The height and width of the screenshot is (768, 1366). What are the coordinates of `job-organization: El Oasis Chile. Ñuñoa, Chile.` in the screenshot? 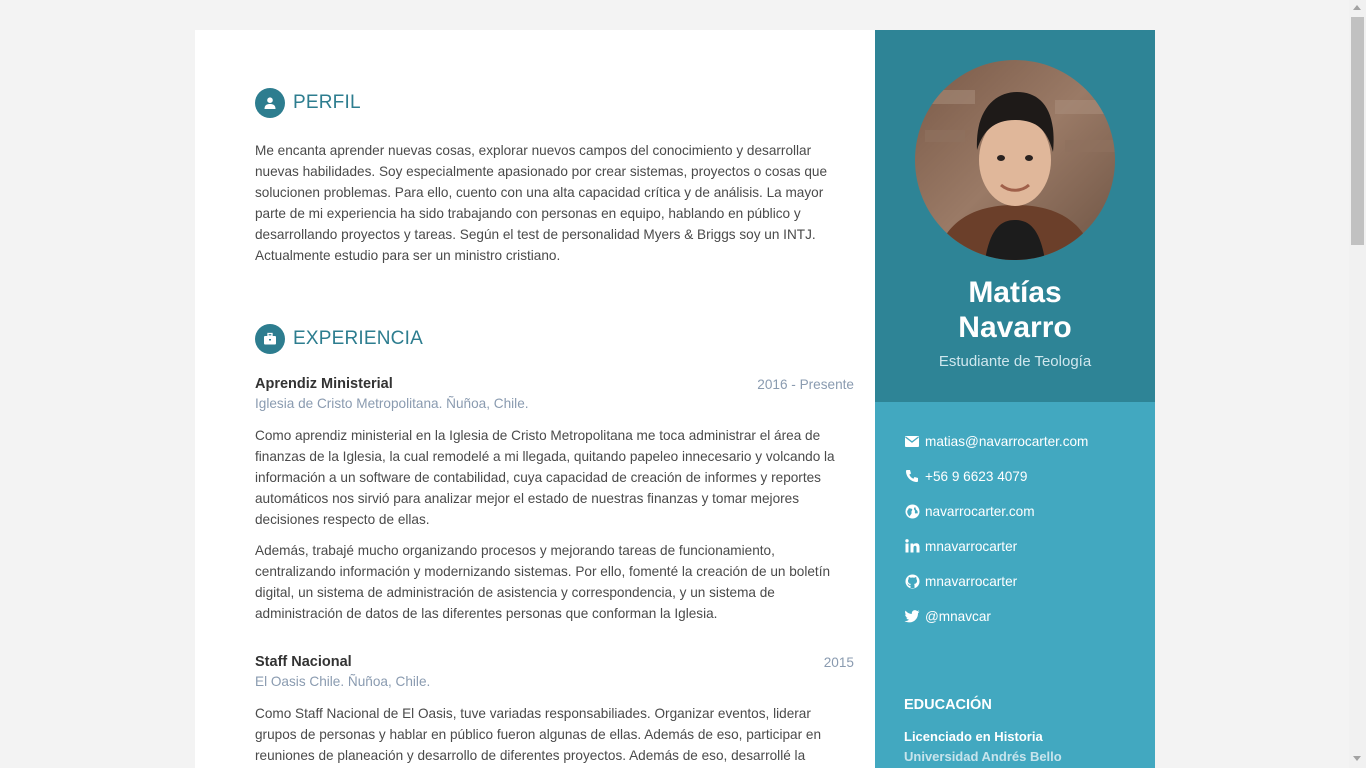 It's located at (343, 681).